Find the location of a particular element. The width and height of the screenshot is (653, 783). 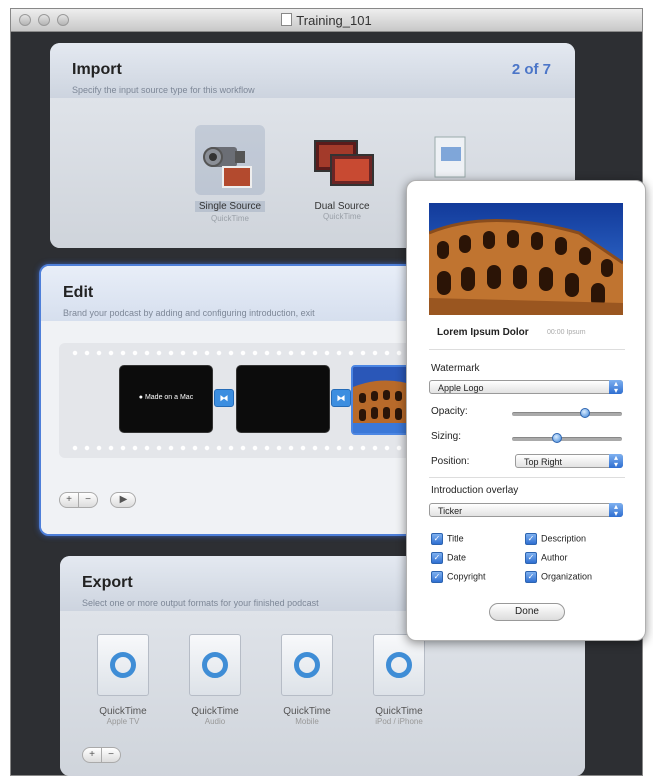

dual-source-label: Dual Source is located at coordinates (342, 206).